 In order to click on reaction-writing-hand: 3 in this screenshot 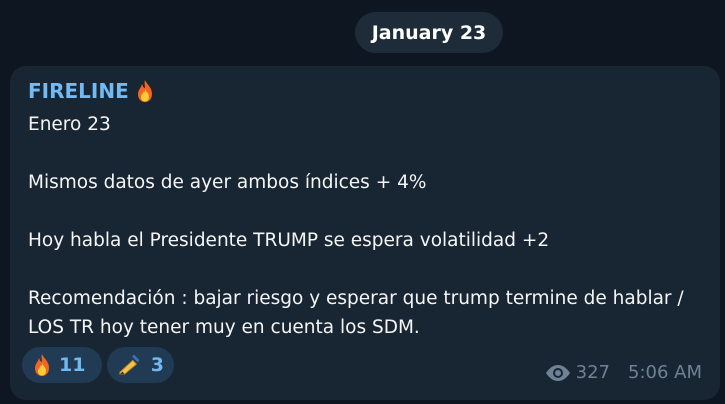, I will do `click(140, 365)`.